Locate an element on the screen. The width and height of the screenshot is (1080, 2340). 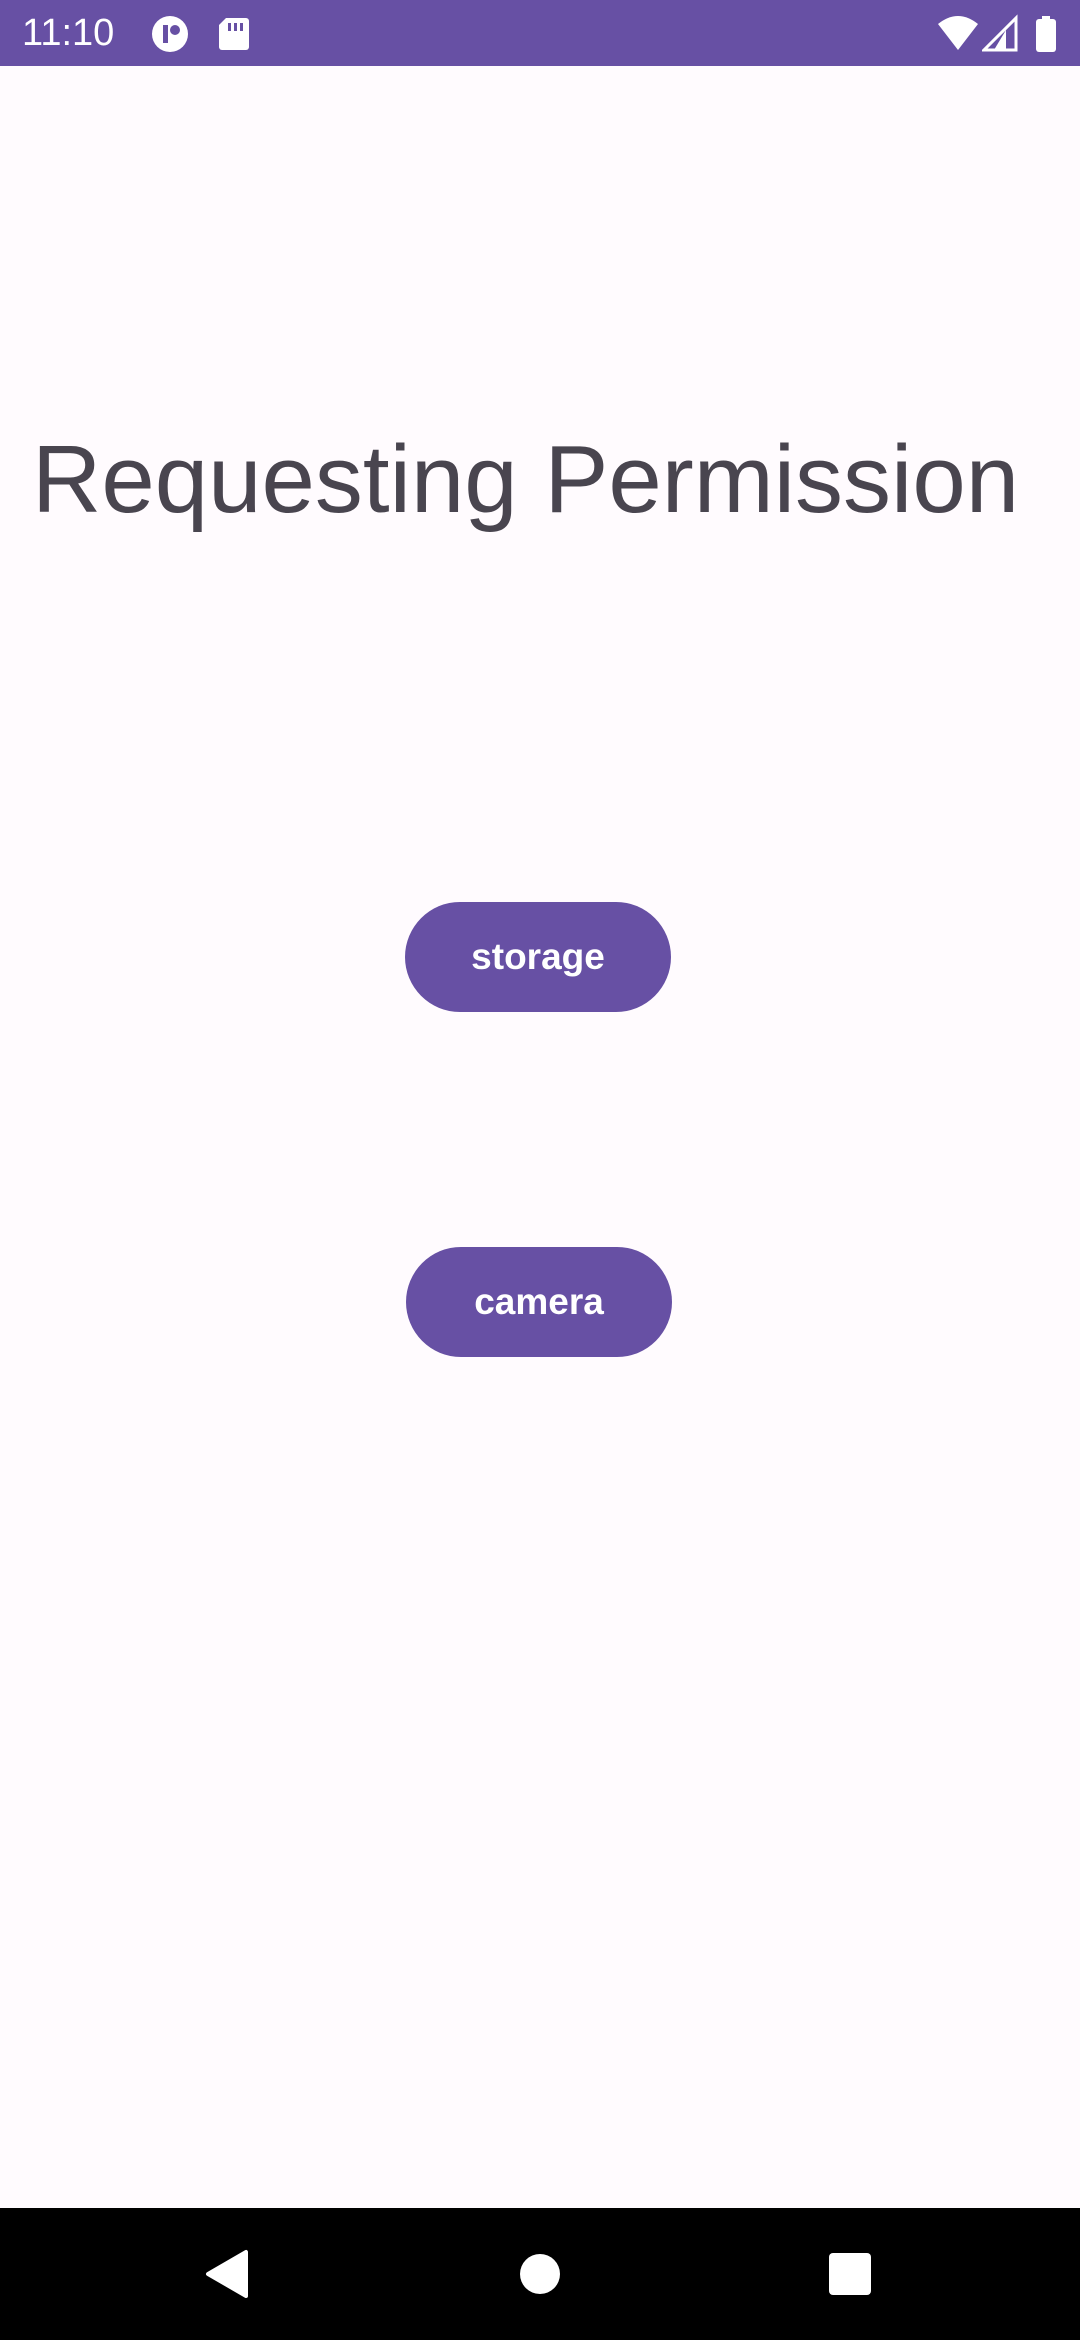
camera-button: camera is located at coordinates (539, 1302).